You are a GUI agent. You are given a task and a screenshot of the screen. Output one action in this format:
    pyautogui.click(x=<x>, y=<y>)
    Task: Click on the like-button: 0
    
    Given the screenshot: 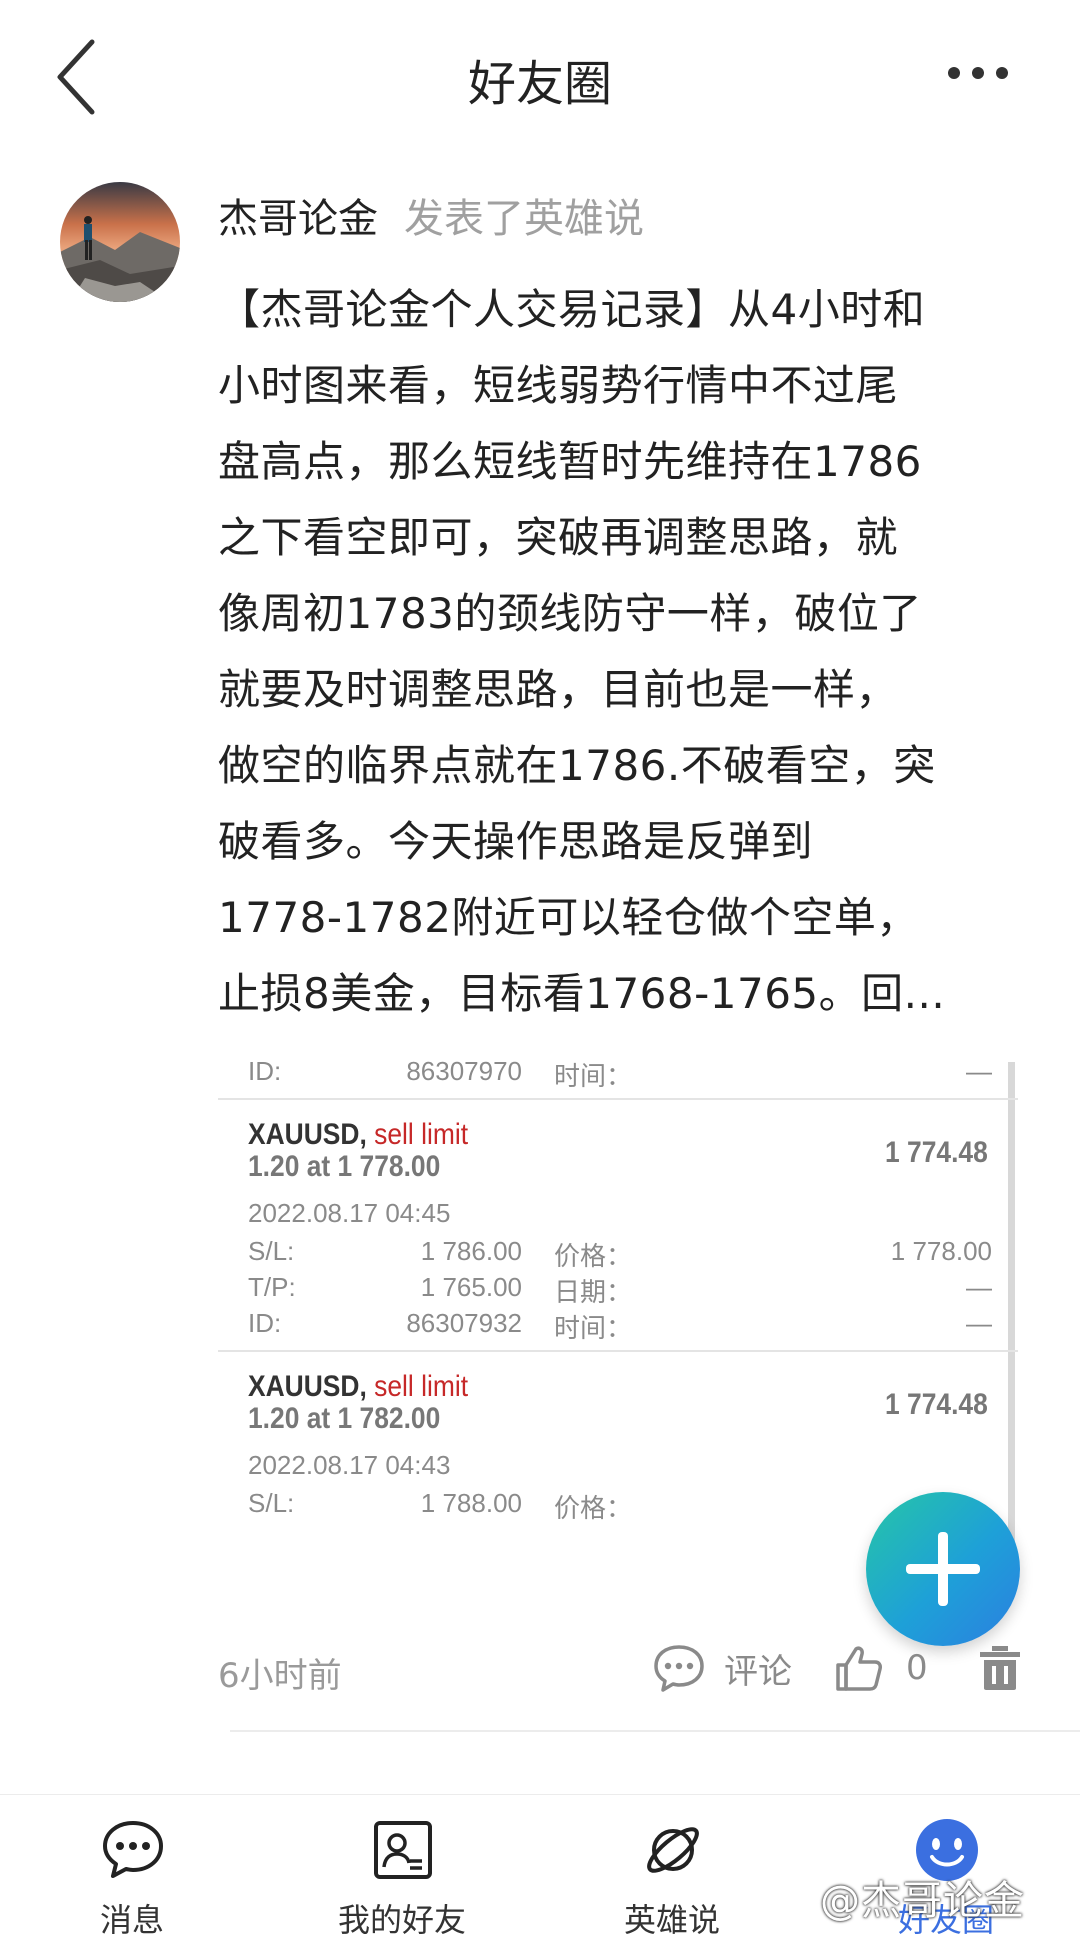 What is the action you would take?
    pyautogui.click(x=881, y=1668)
    